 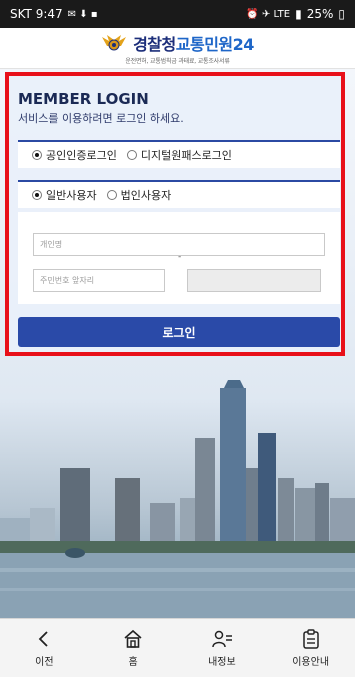 I want to click on nav-back: 이전, so click(x=44, y=648).